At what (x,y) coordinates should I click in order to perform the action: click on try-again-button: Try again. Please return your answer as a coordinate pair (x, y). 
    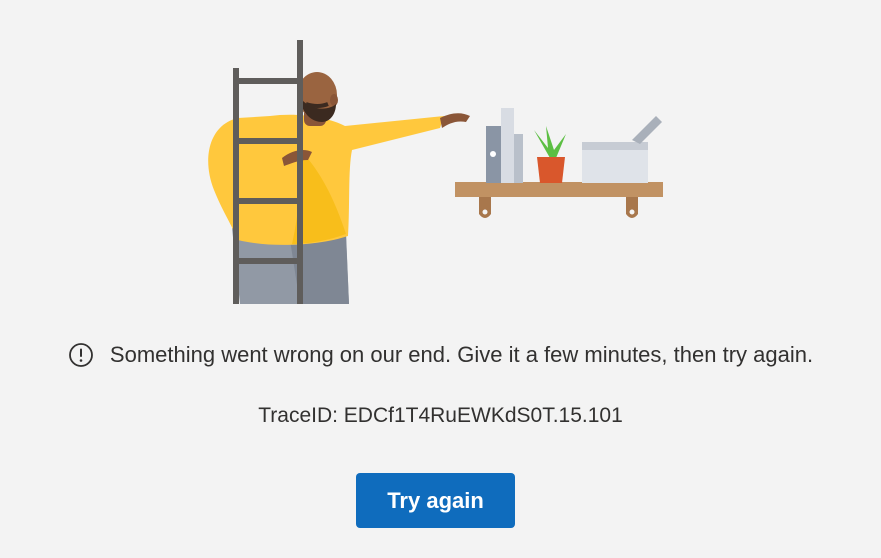
    Looking at the image, I should click on (435, 500).